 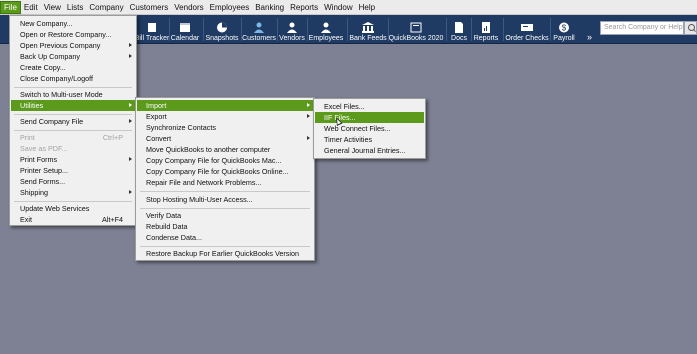 What do you see at coordinates (225, 149) in the screenshot?
I see `utilities-move-quickbooks: Move QuickBooks to another computer` at bounding box center [225, 149].